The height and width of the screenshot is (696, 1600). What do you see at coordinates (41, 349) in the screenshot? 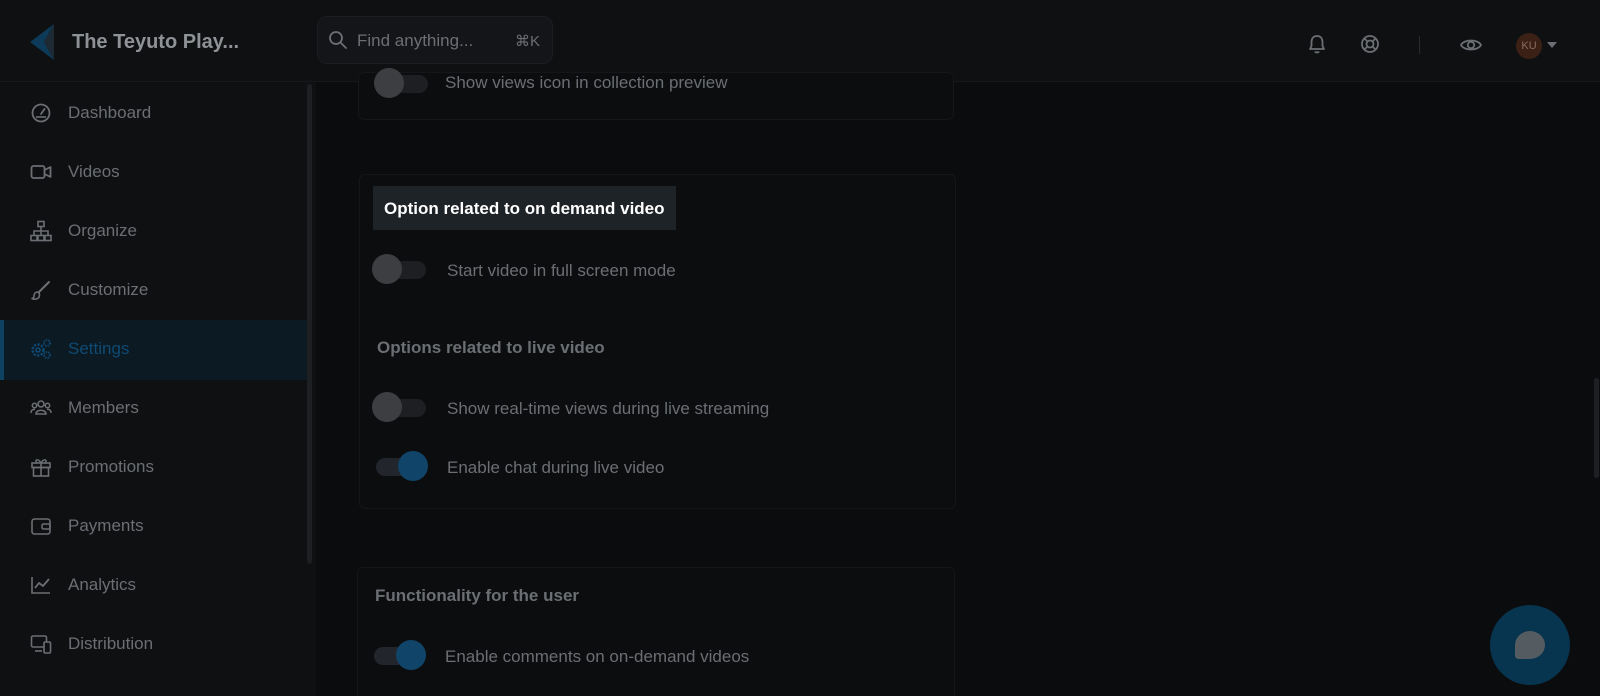
I see `gears-icon` at bounding box center [41, 349].